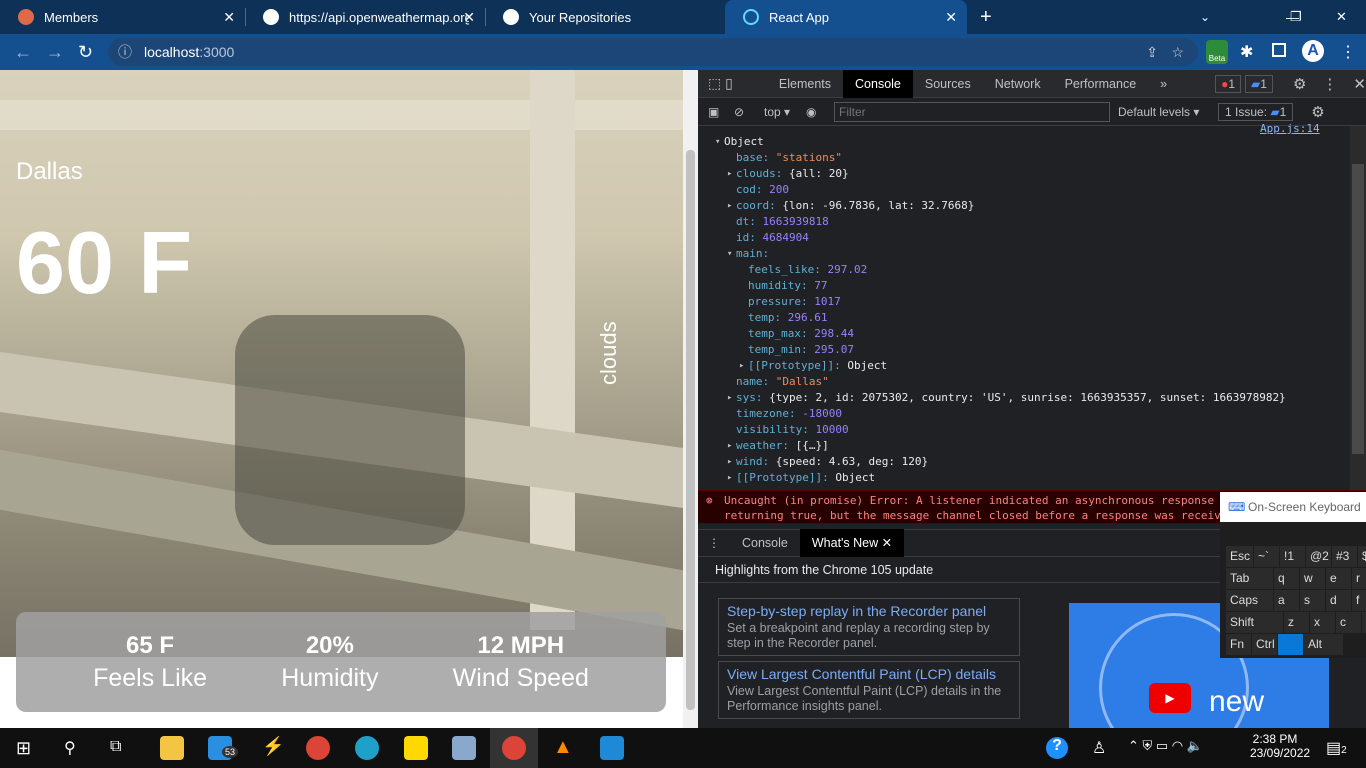 The height and width of the screenshot is (768, 1366). What do you see at coordinates (1344, 556) in the screenshot?
I see `key: #3` at bounding box center [1344, 556].